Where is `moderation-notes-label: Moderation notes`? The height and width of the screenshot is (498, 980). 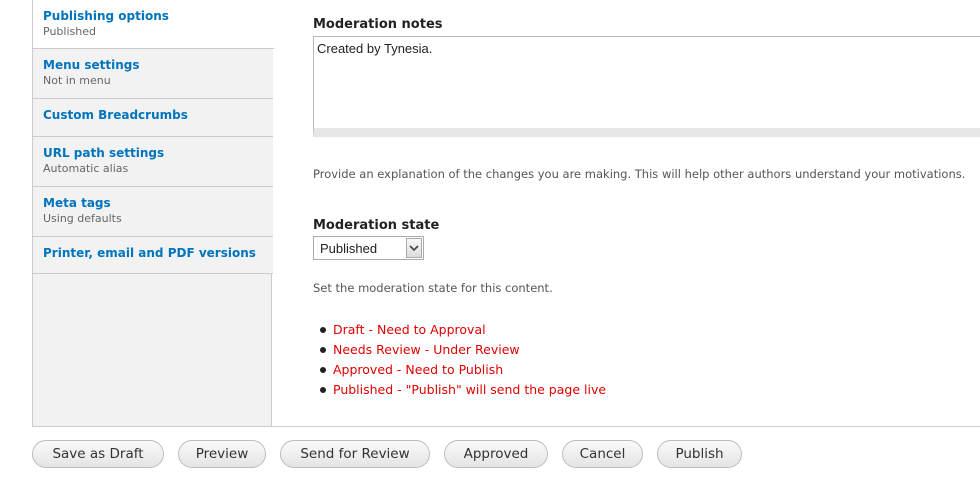
moderation-notes-label: Moderation notes is located at coordinates (378, 24).